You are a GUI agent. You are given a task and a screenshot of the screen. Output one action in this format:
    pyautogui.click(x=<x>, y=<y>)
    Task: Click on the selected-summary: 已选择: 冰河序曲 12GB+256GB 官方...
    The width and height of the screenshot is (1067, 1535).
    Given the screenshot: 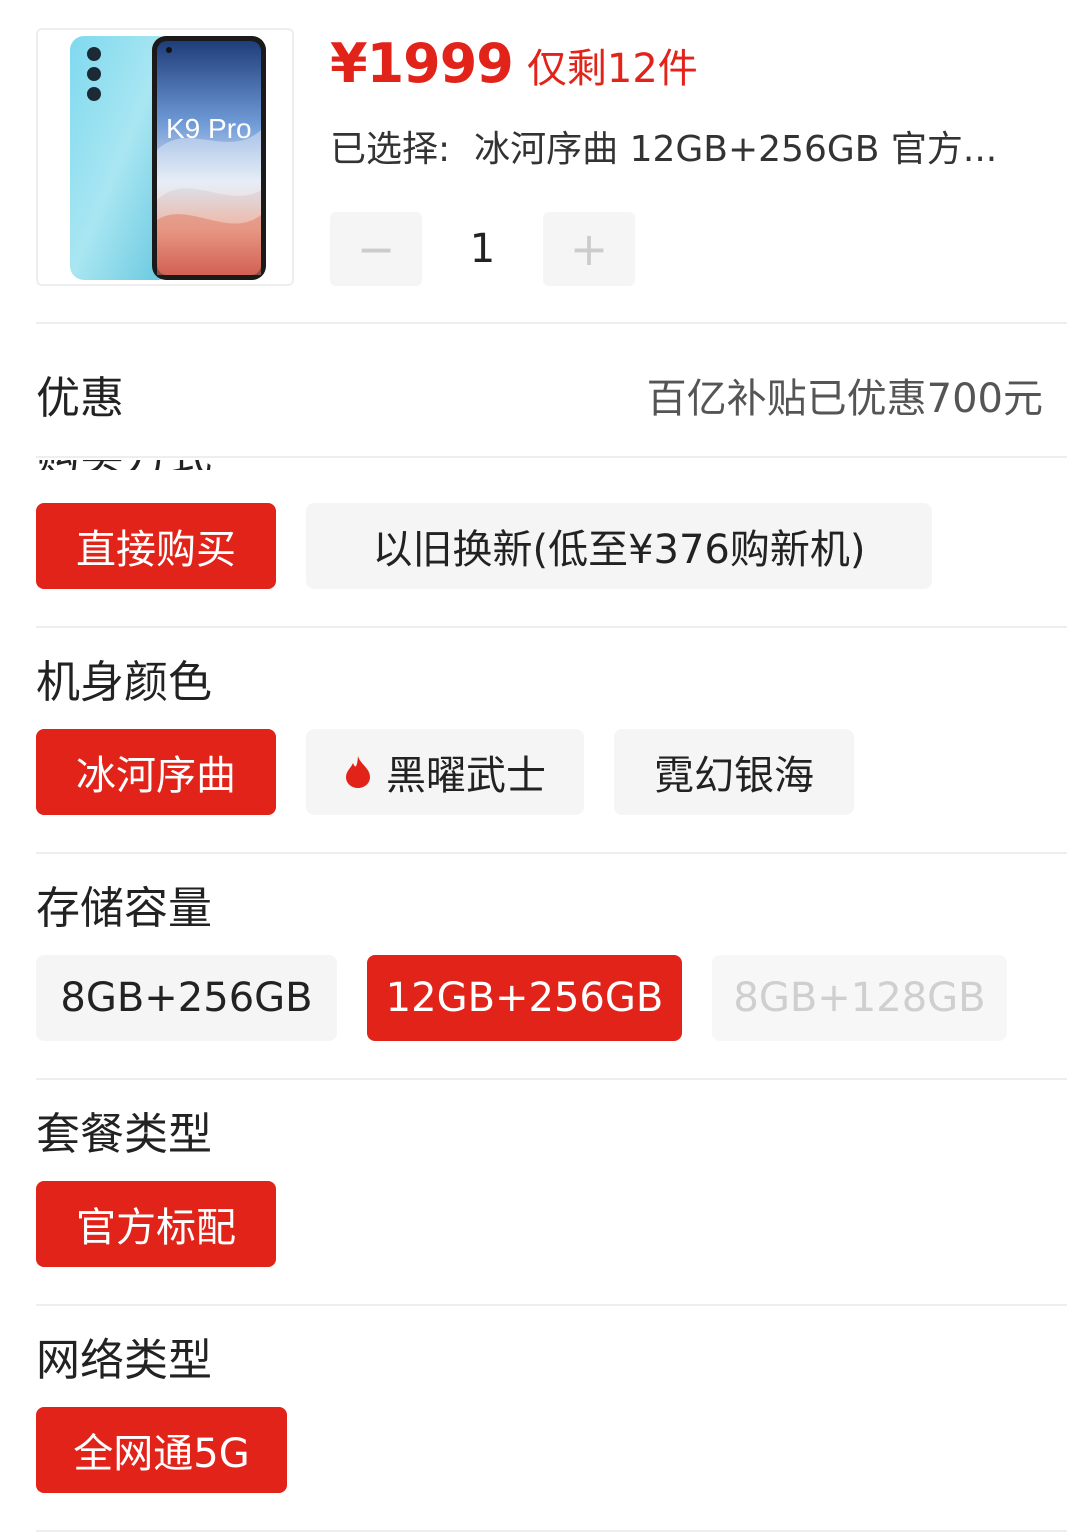 What is the action you would take?
    pyautogui.click(x=680, y=146)
    